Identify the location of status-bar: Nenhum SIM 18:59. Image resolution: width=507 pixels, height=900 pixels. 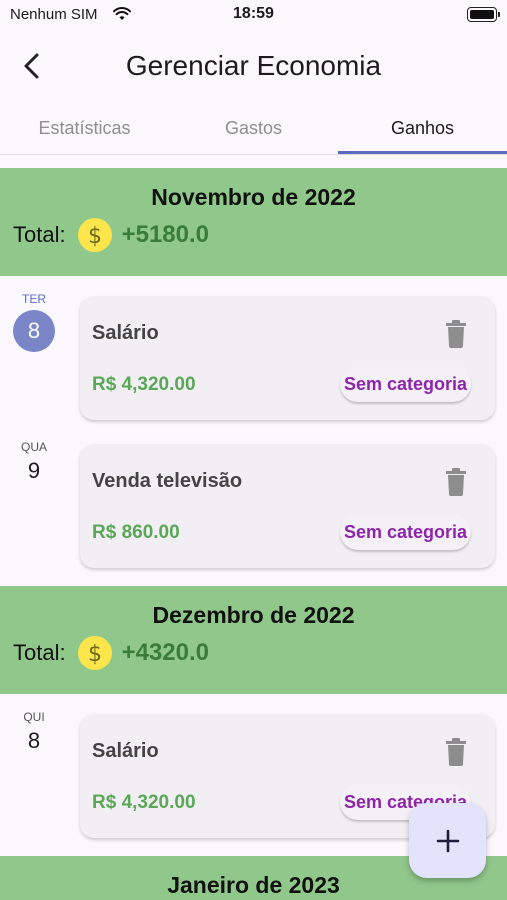
(253, 16).